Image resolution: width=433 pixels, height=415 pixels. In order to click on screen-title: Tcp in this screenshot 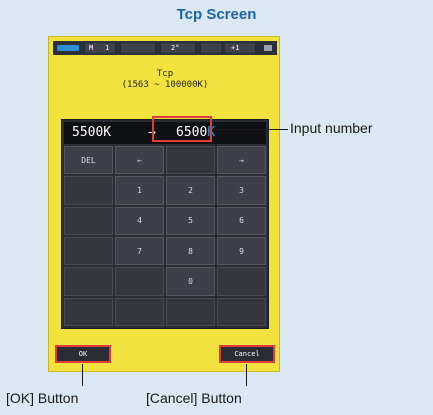, I will do `click(165, 74)`.